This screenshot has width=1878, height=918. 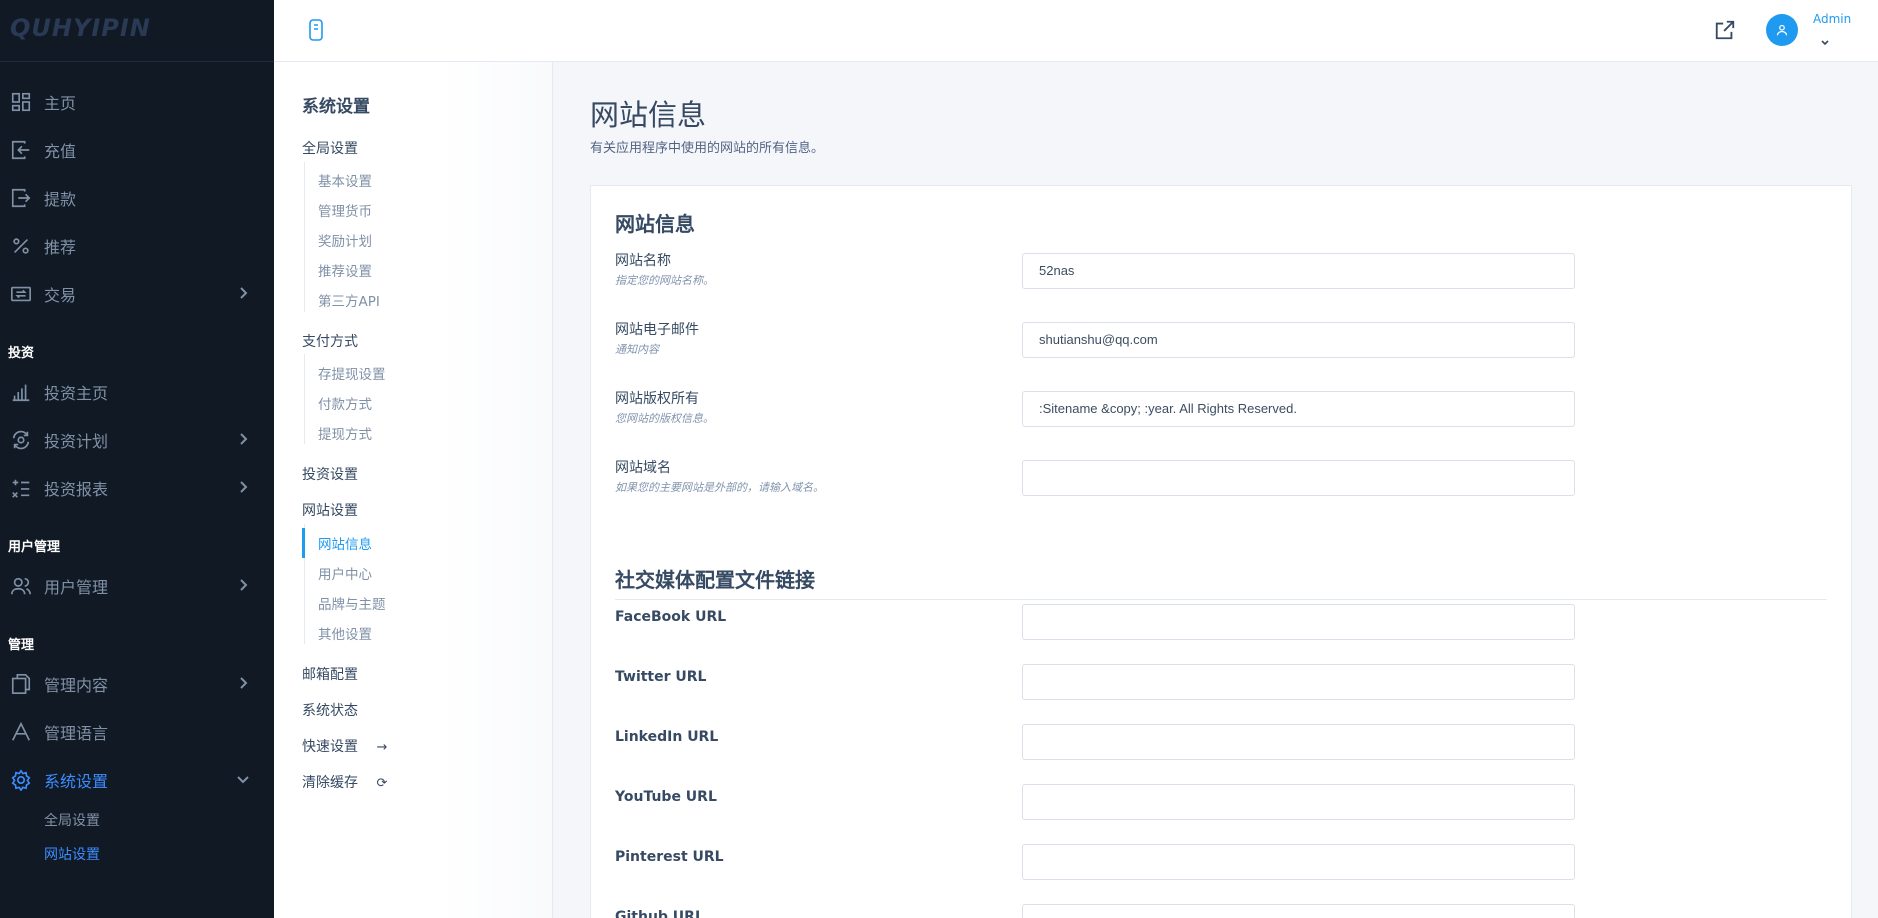 What do you see at coordinates (715, 580) in the screenshot?
I see `section-title-social: 社交媒体配置文件链接` at bounding box center [715, 580].